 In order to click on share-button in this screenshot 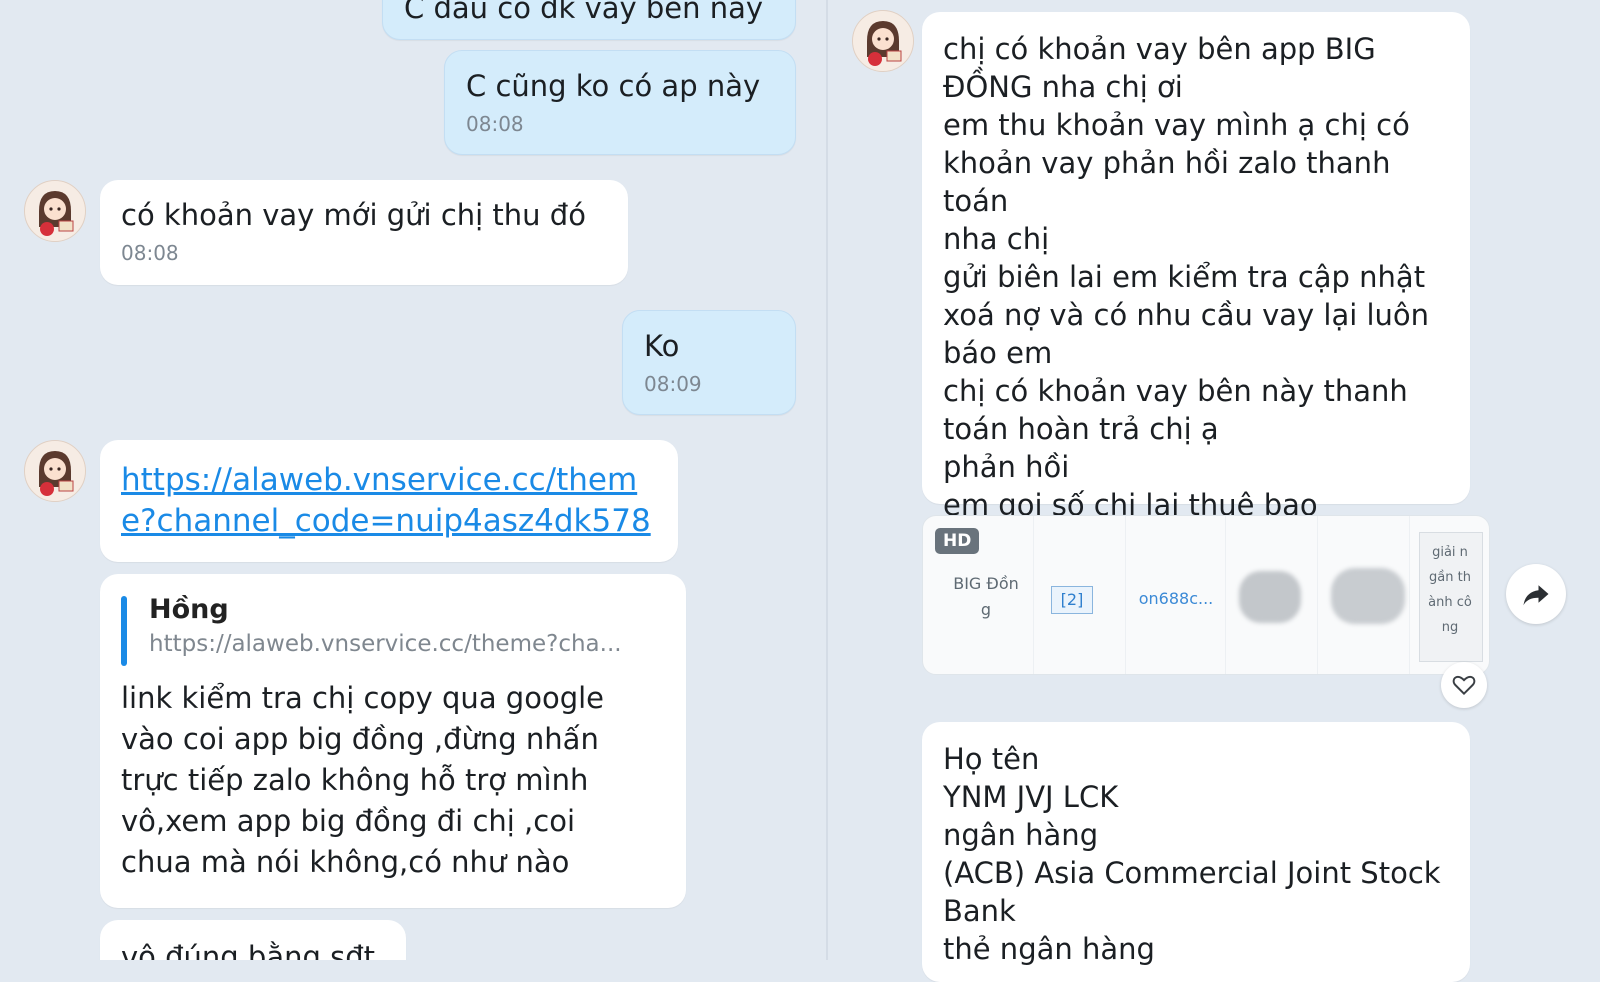, I will do `click(1536, 594)`.